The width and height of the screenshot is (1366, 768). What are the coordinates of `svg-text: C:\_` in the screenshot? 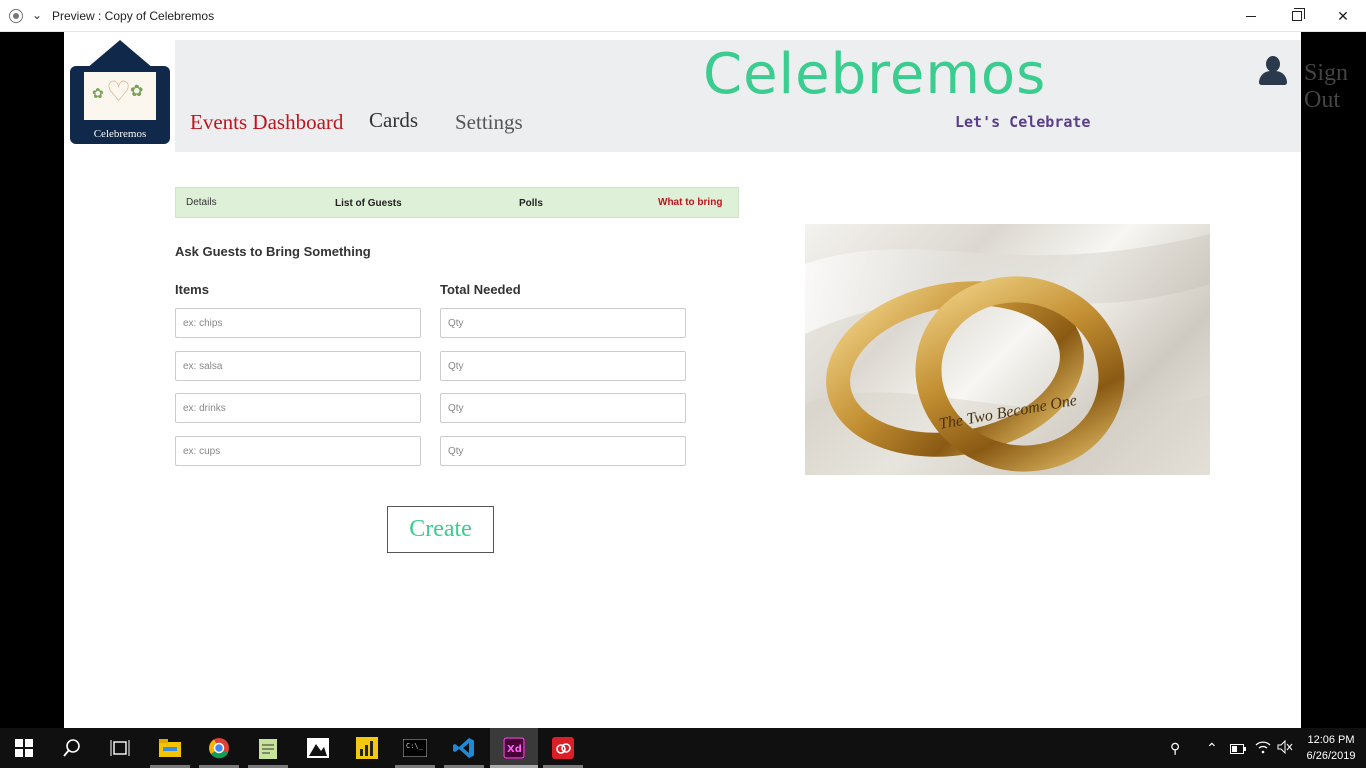 It's located at (415, 746).